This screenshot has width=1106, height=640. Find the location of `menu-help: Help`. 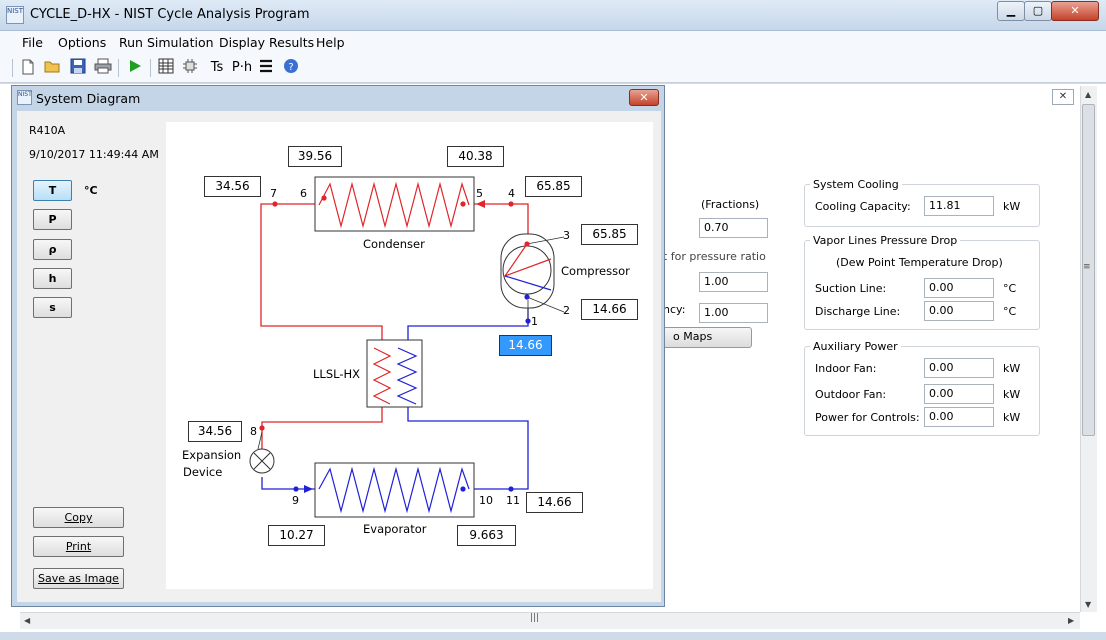

menu-help: Help is located at coordinates (330, 42).